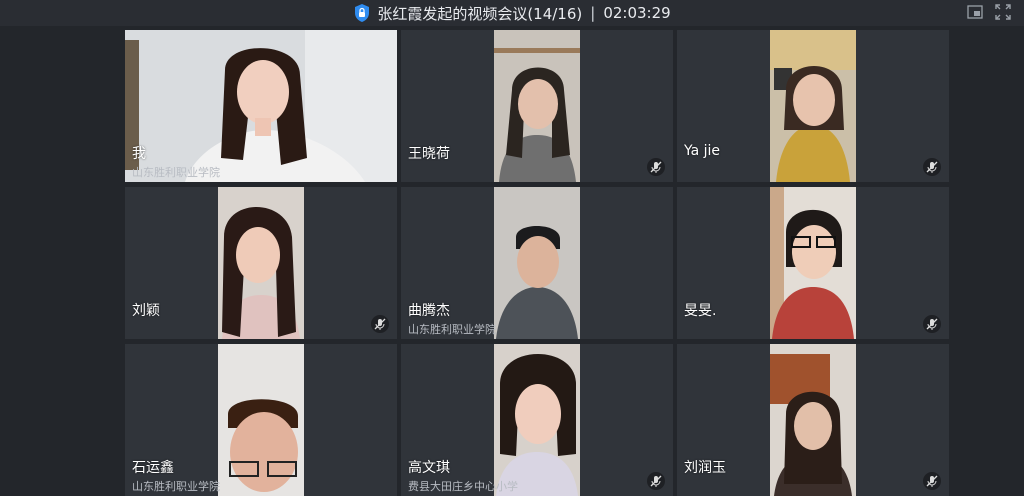 The image size is (1024, 496). Describe the element at coordinates (975, 12) in the screenshot. I see `picture-in-picture-icon` at that location.